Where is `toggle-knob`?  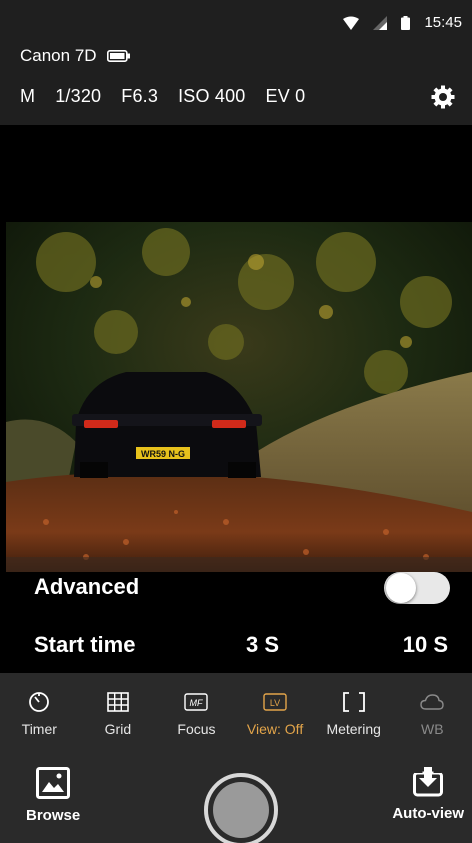 toggle-knob is located at coordinates (401, 588).